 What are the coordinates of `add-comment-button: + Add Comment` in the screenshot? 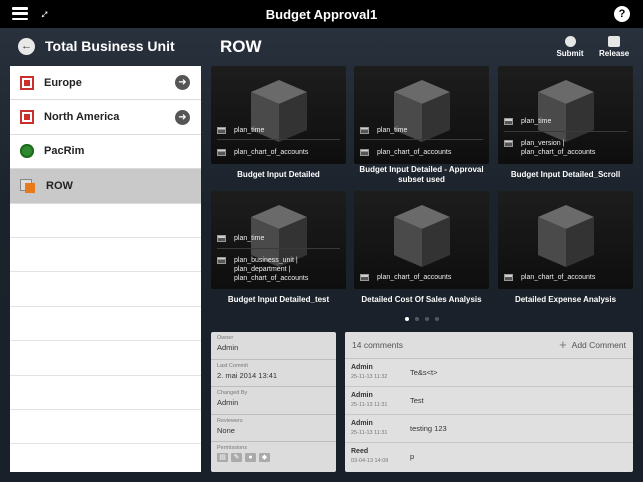 It's located at (592, 344).